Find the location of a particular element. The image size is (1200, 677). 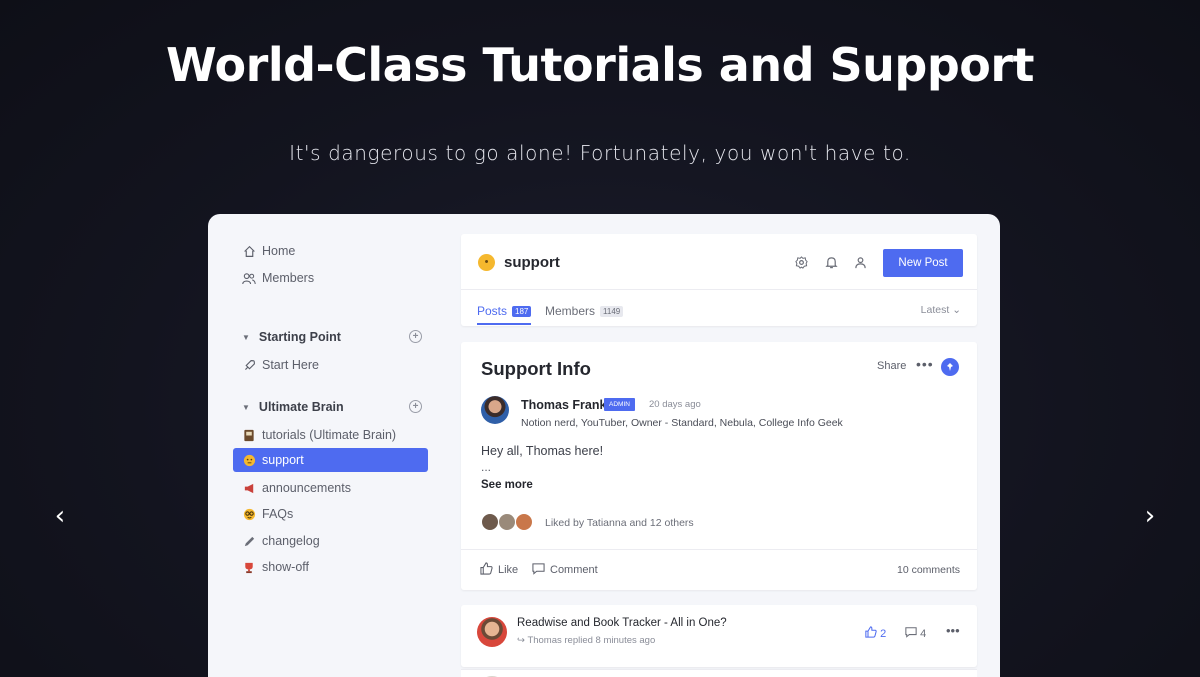

like-button: Like is located at coordinates (499, 570).